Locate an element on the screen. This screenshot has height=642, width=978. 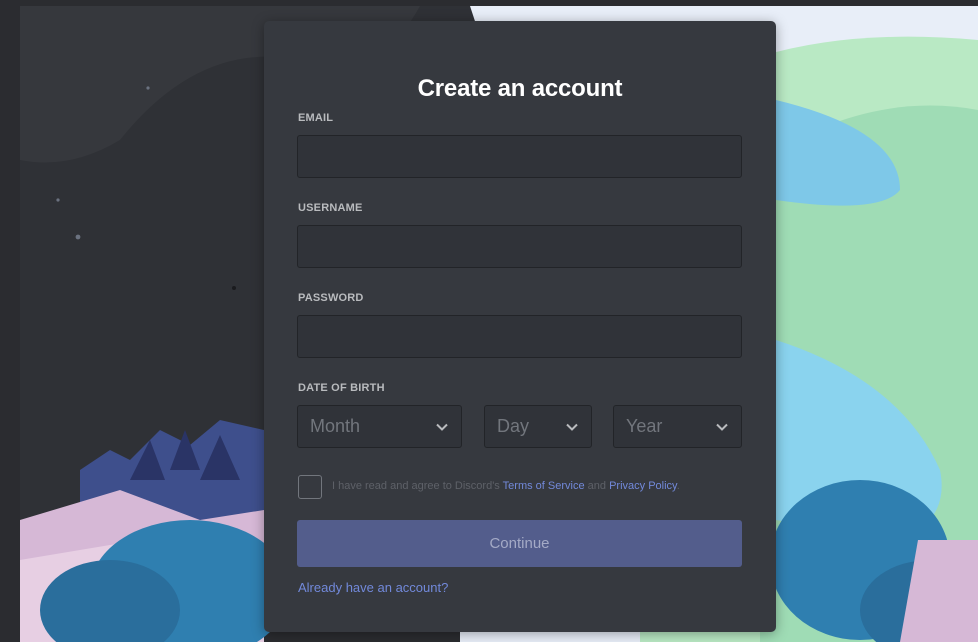
year-select: Year is located at coordinates (677, 426).